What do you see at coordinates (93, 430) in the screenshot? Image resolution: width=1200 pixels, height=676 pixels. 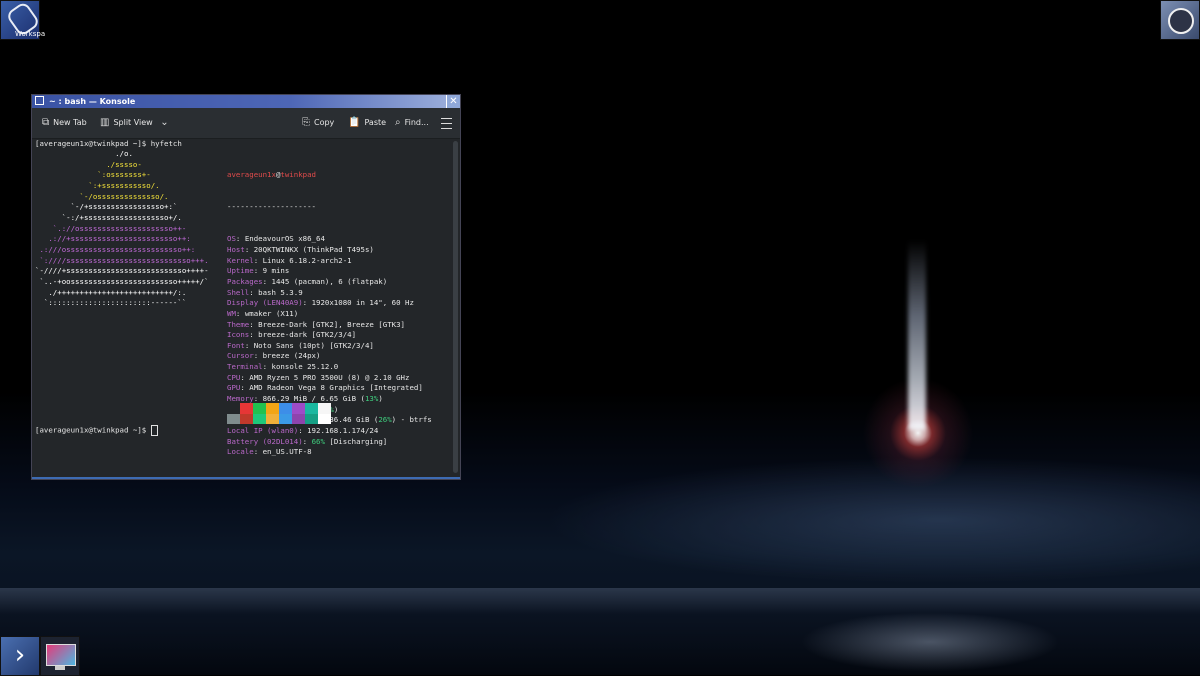 I see `active-prompt: [averageun1x@twinkpad ~]$` at bounding box center [93, 430].